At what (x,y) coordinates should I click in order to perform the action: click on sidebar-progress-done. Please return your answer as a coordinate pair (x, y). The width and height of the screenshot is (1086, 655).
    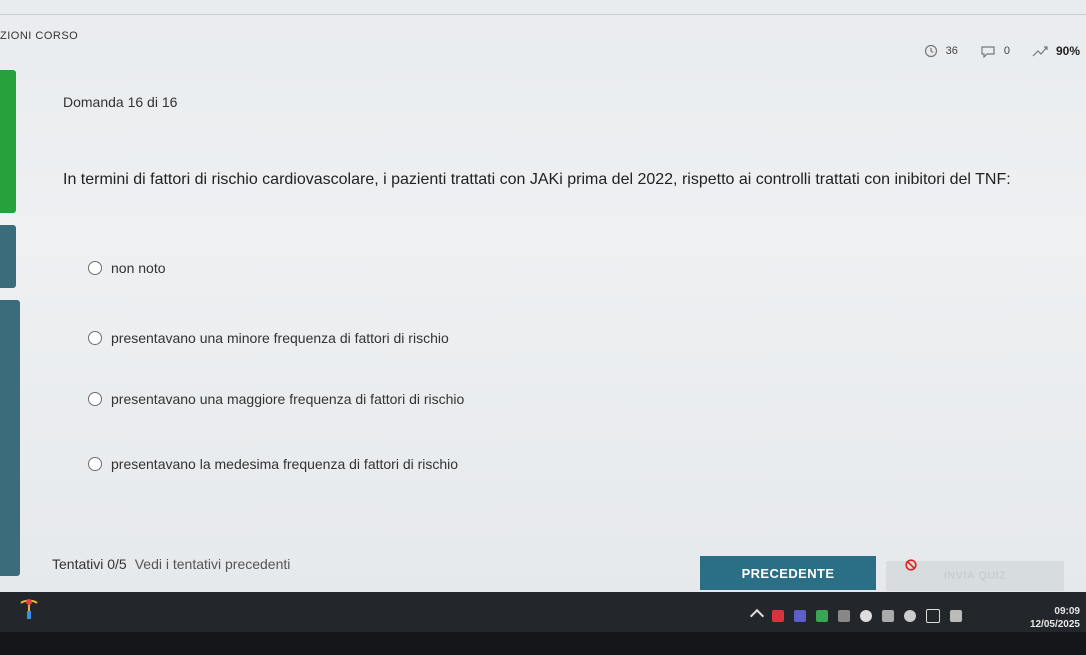
    Looking at the image, I should click on (8, 141).